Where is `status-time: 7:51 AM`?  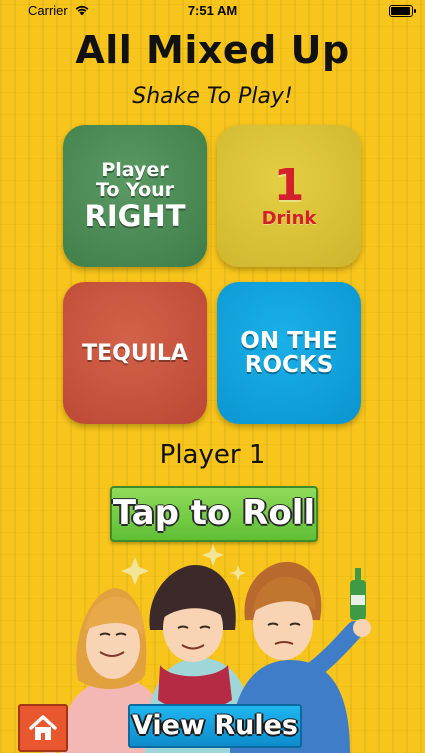
status-time: 7:51 AM is located at coordinates (212, 10).